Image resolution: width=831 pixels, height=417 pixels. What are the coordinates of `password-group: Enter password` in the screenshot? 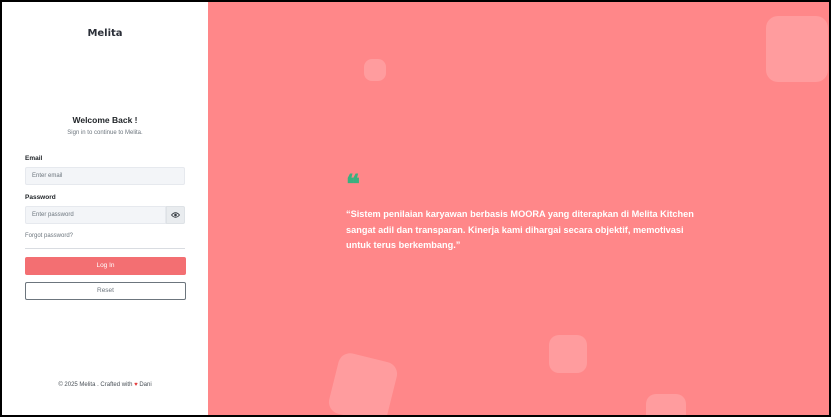 It's located at (105, 215).